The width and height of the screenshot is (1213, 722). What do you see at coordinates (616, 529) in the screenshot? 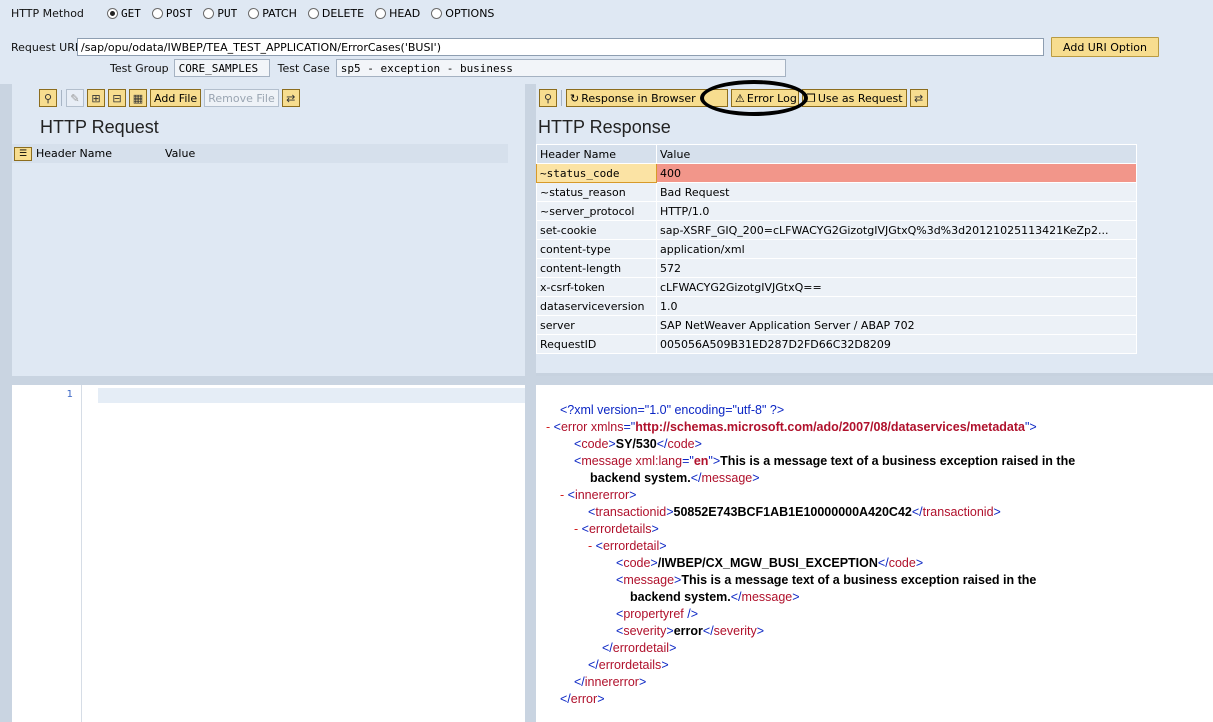
I see `xml-errordetails-open: - <errordetails>` at bounding box center [616, 529].